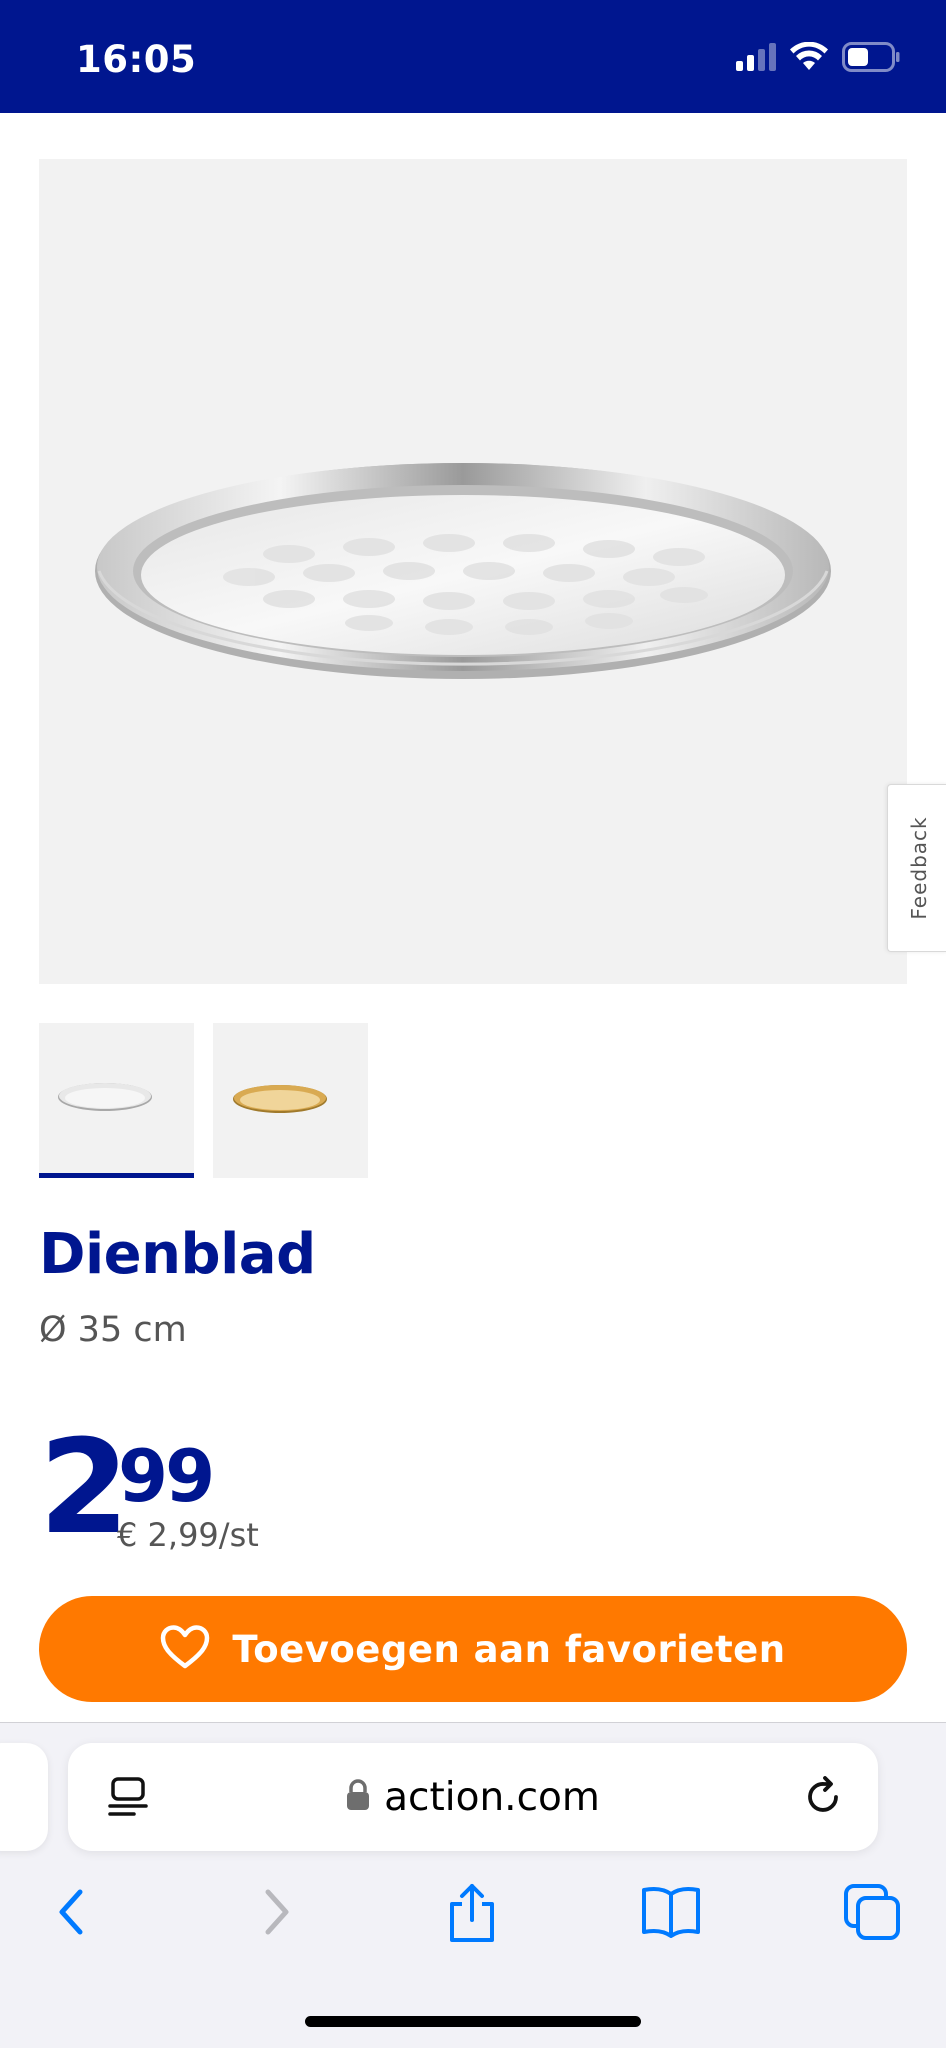  I want to click on previous-tab-card, so click(24, 1797).